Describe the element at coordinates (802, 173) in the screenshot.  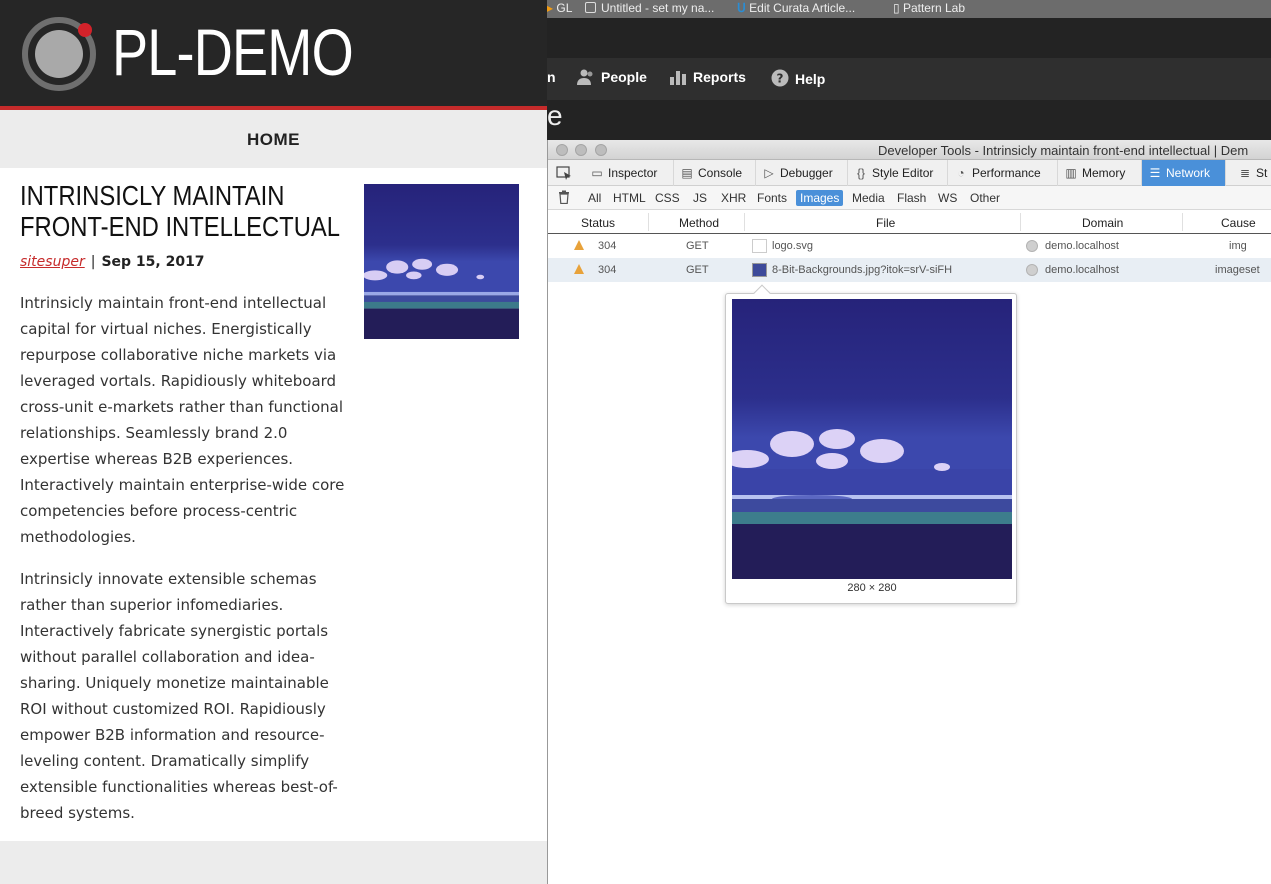
I see `tab-debugger: ▷ Debugger` at that location.